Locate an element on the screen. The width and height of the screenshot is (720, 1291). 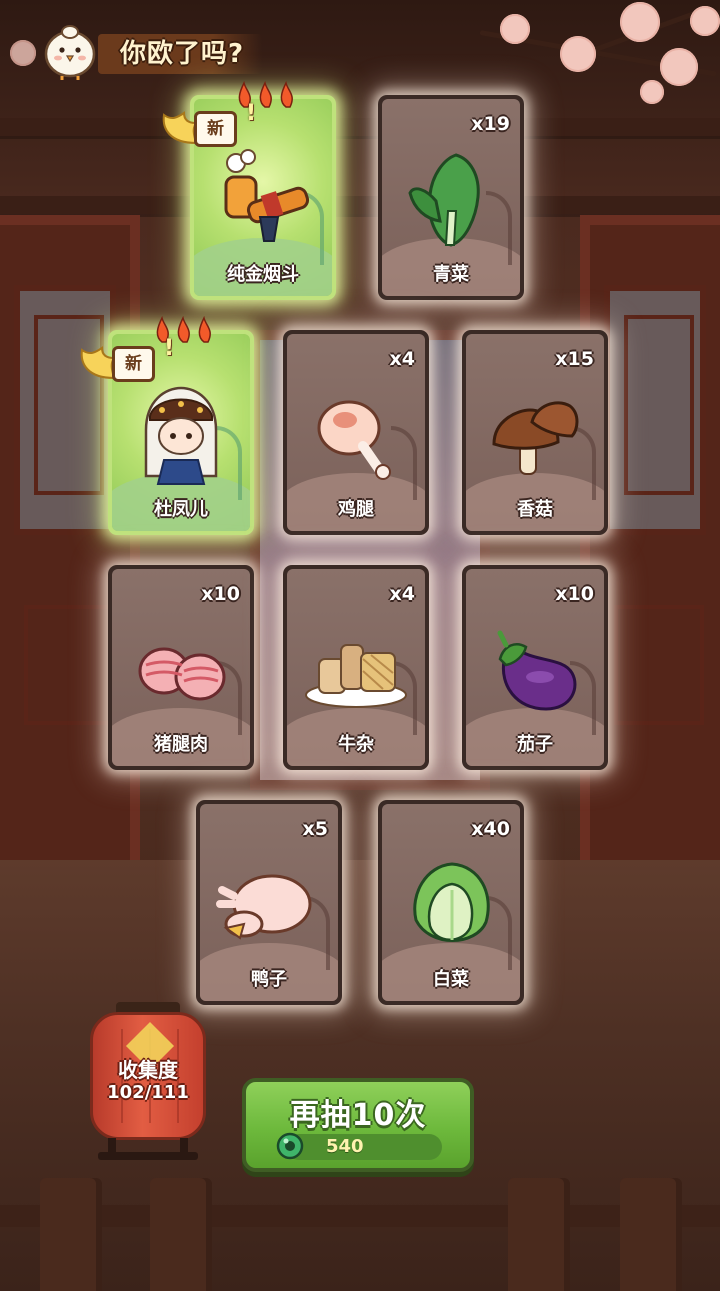
card-face: x5 鸭子 is located at coordinates (269, 902).